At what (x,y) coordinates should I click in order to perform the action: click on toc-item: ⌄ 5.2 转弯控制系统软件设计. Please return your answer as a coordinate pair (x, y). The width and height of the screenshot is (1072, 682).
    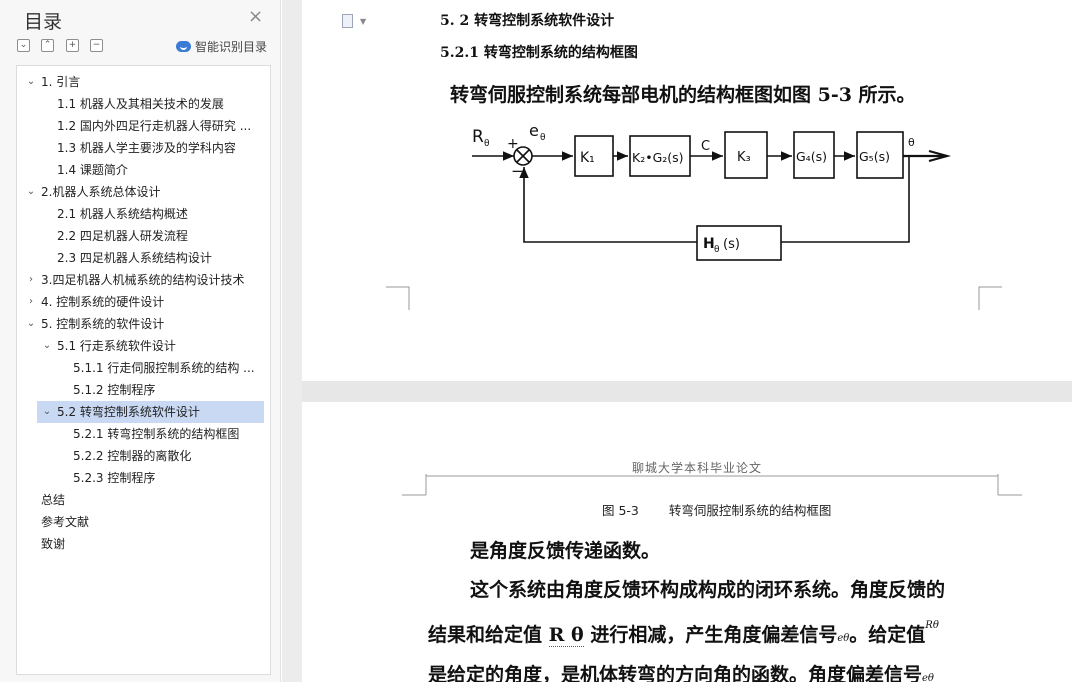
    Looking at the image, I should click on (150, 412).